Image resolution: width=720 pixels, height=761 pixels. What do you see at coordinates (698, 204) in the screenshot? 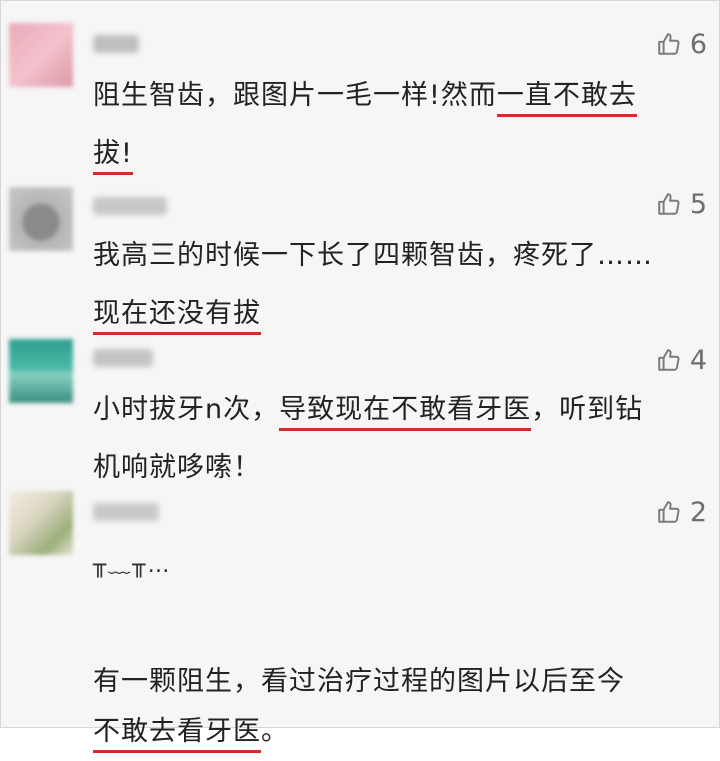
I see `like-count: 5` at bounding box center [698, 204].